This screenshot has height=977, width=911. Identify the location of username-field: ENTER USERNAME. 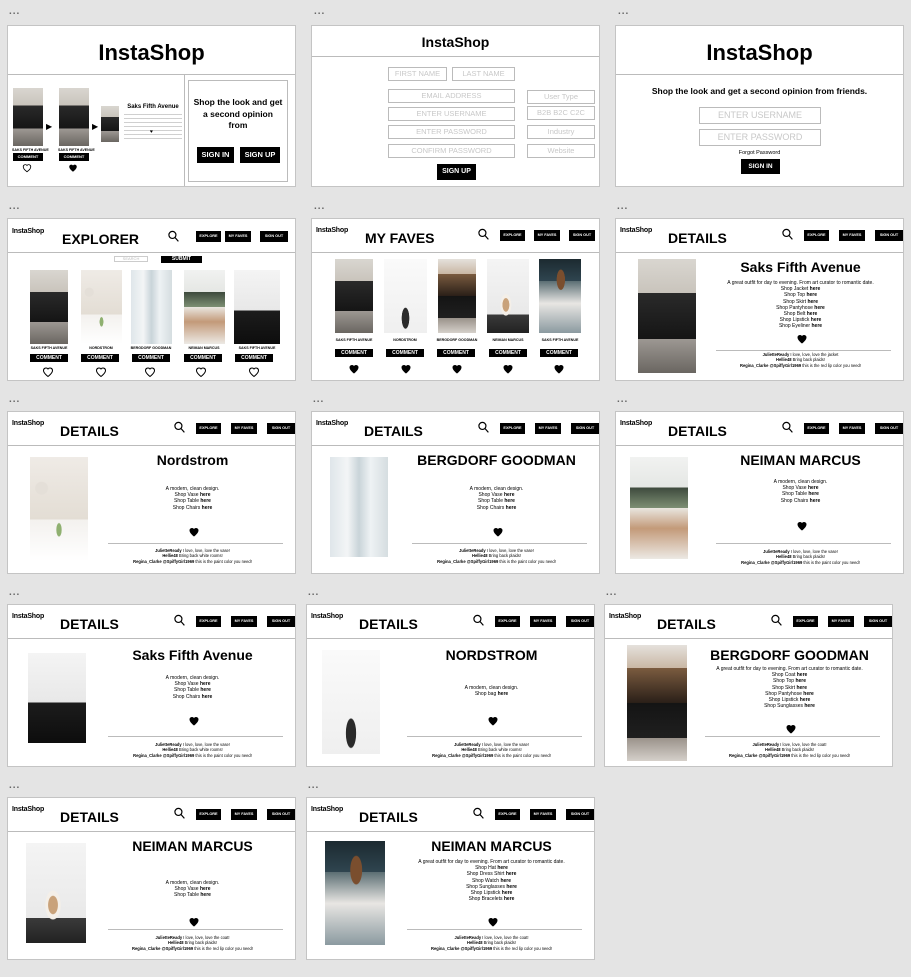
(451, 114).